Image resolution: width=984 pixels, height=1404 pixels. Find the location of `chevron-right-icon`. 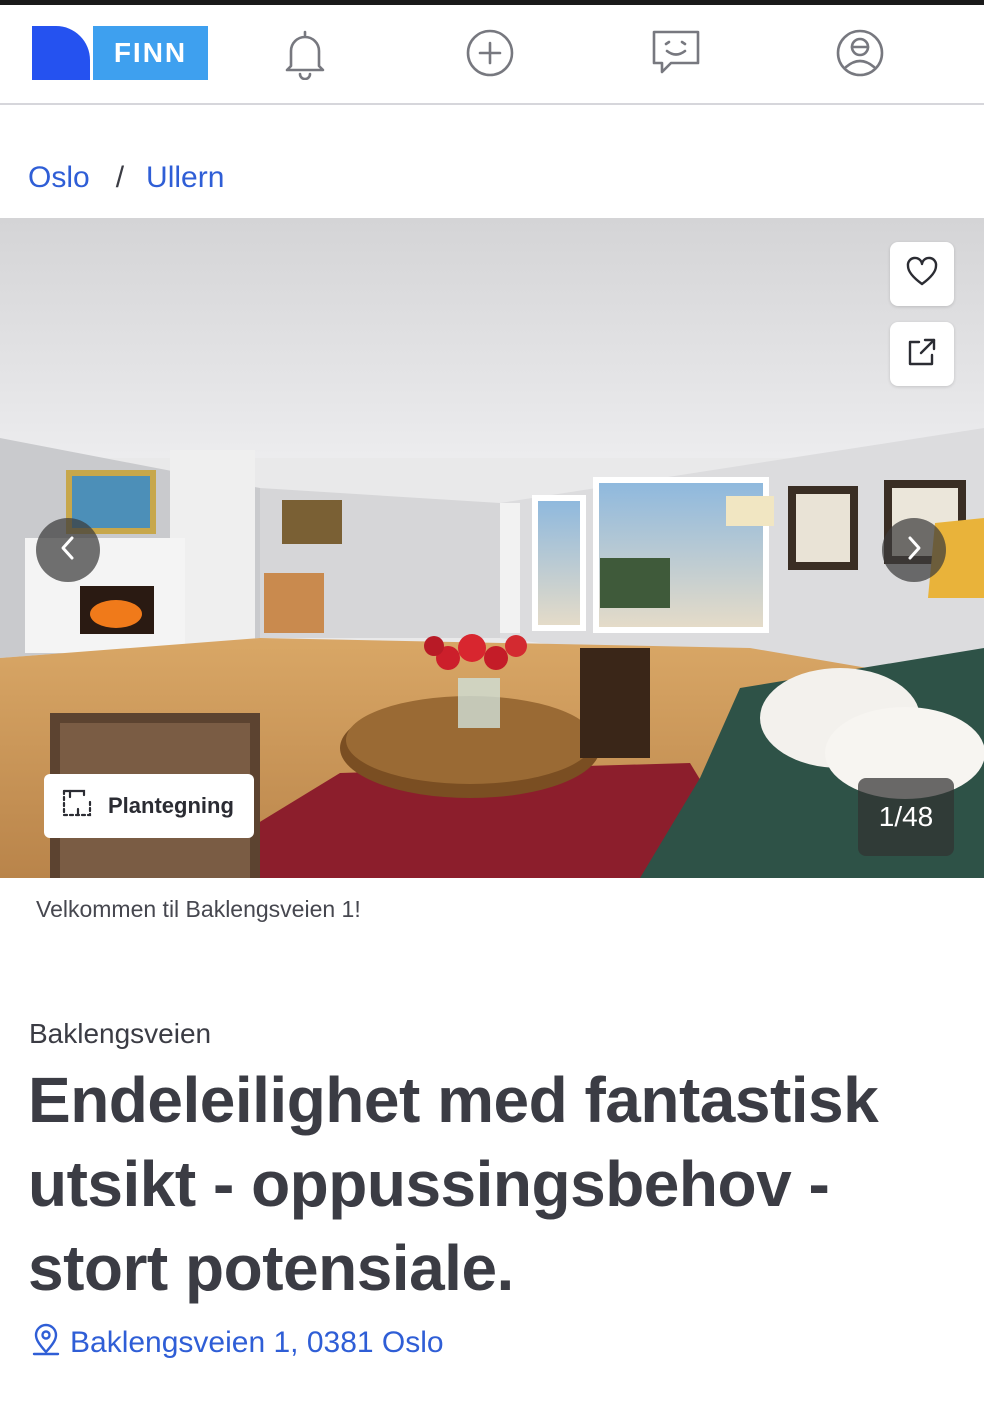

chevron-right-icon is located at coordinates (914, 550).